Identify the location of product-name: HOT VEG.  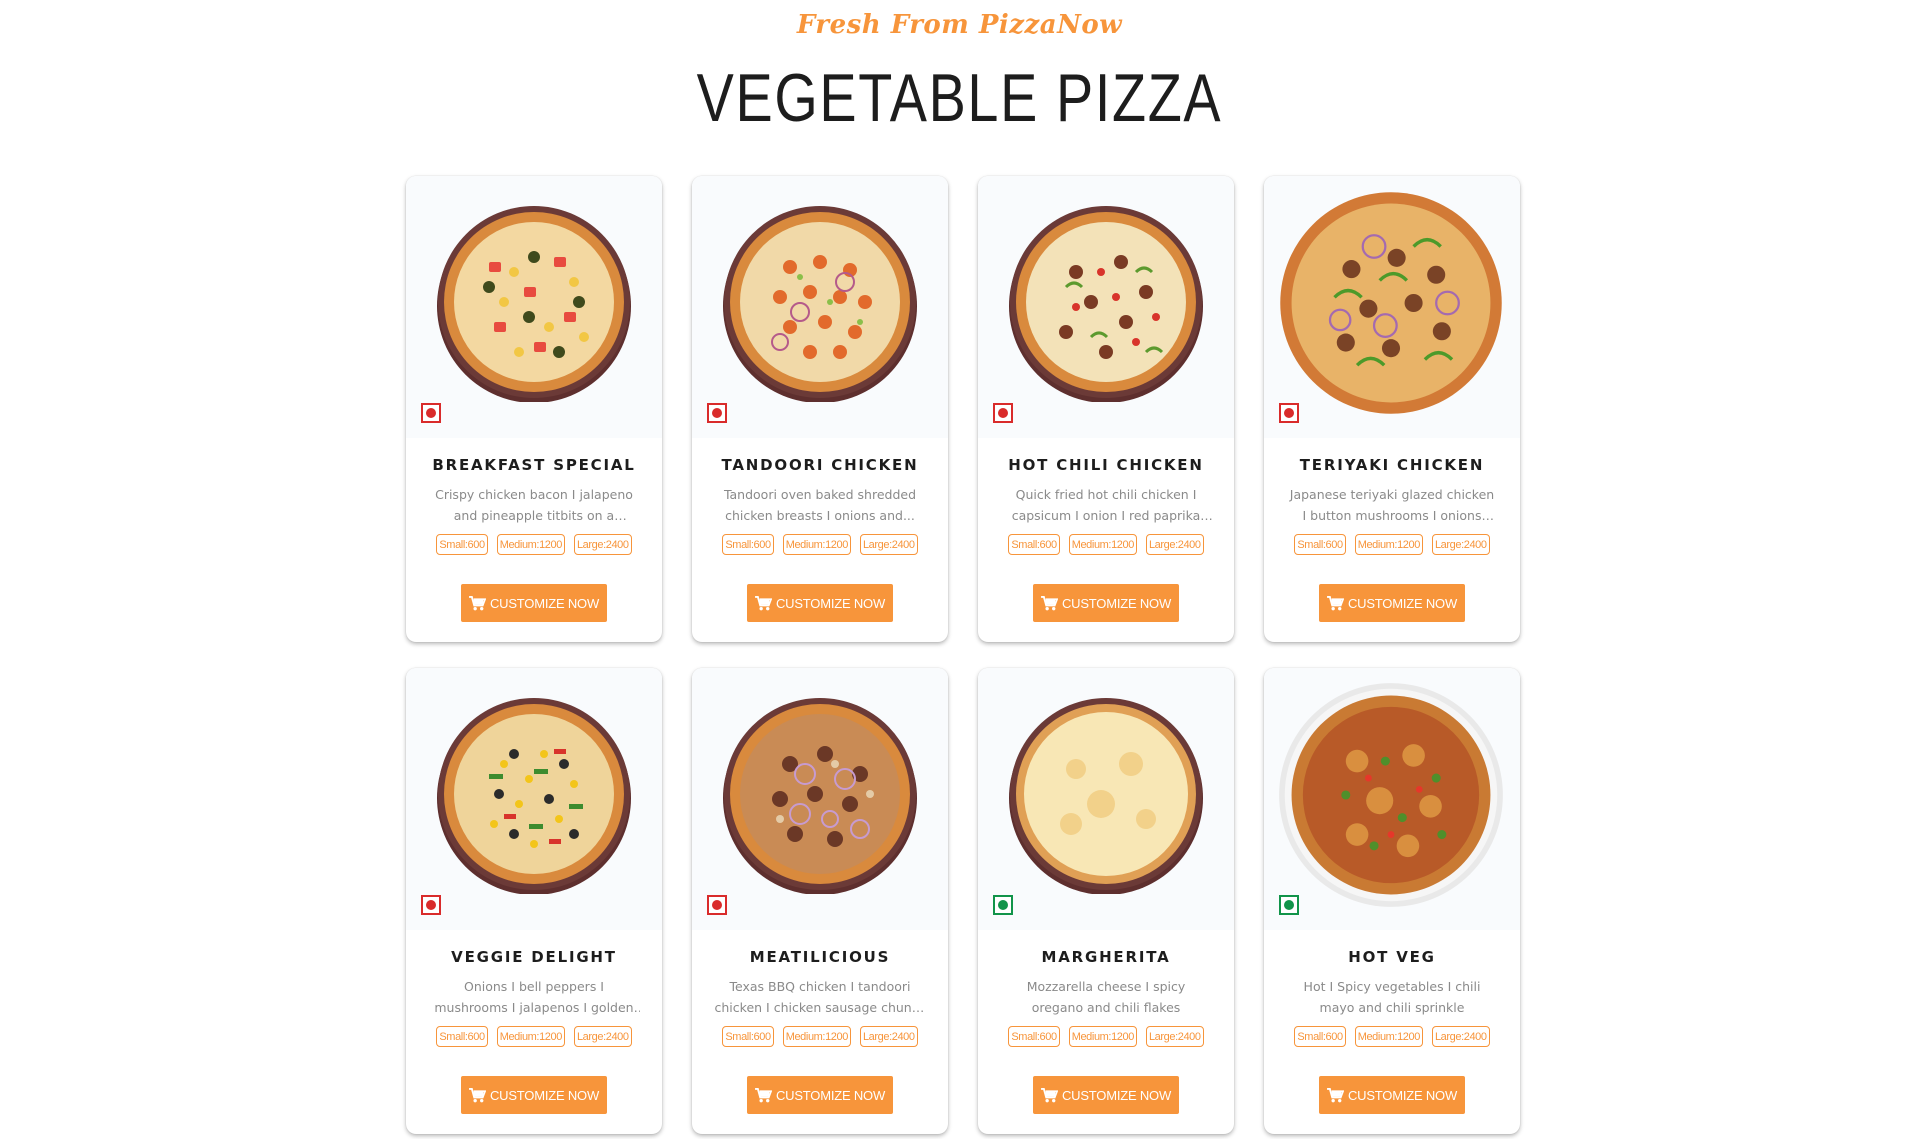
(1392, 957).